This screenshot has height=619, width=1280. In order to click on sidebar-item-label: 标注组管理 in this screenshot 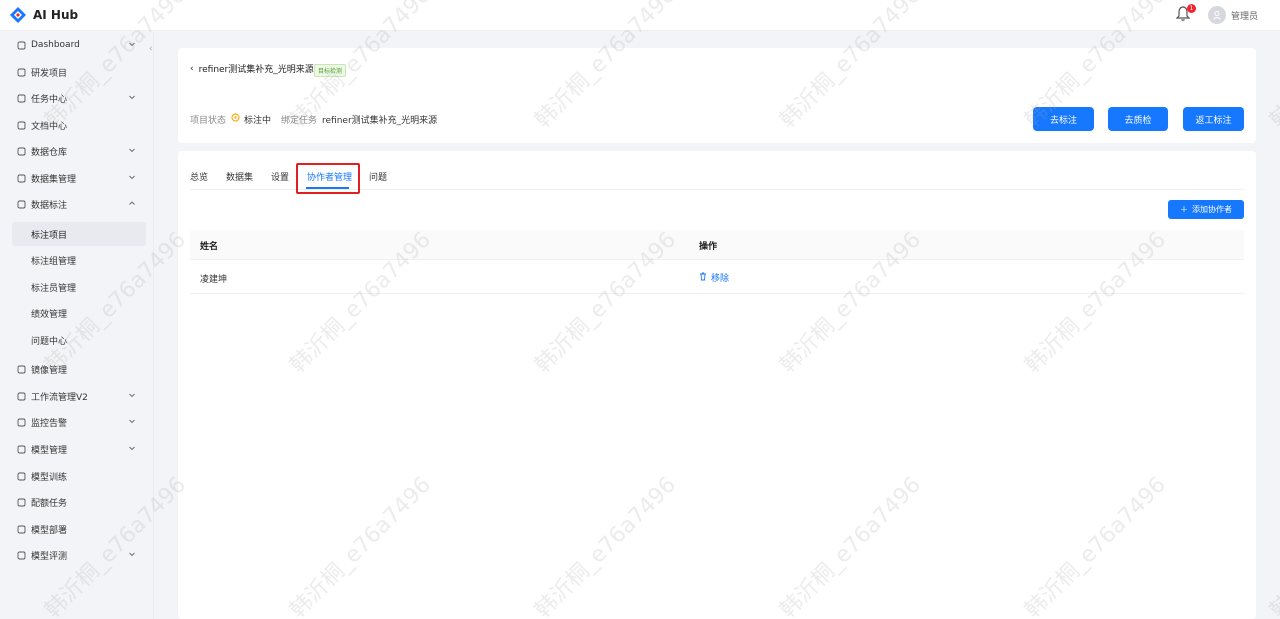, I will do `click(54, 261)`.